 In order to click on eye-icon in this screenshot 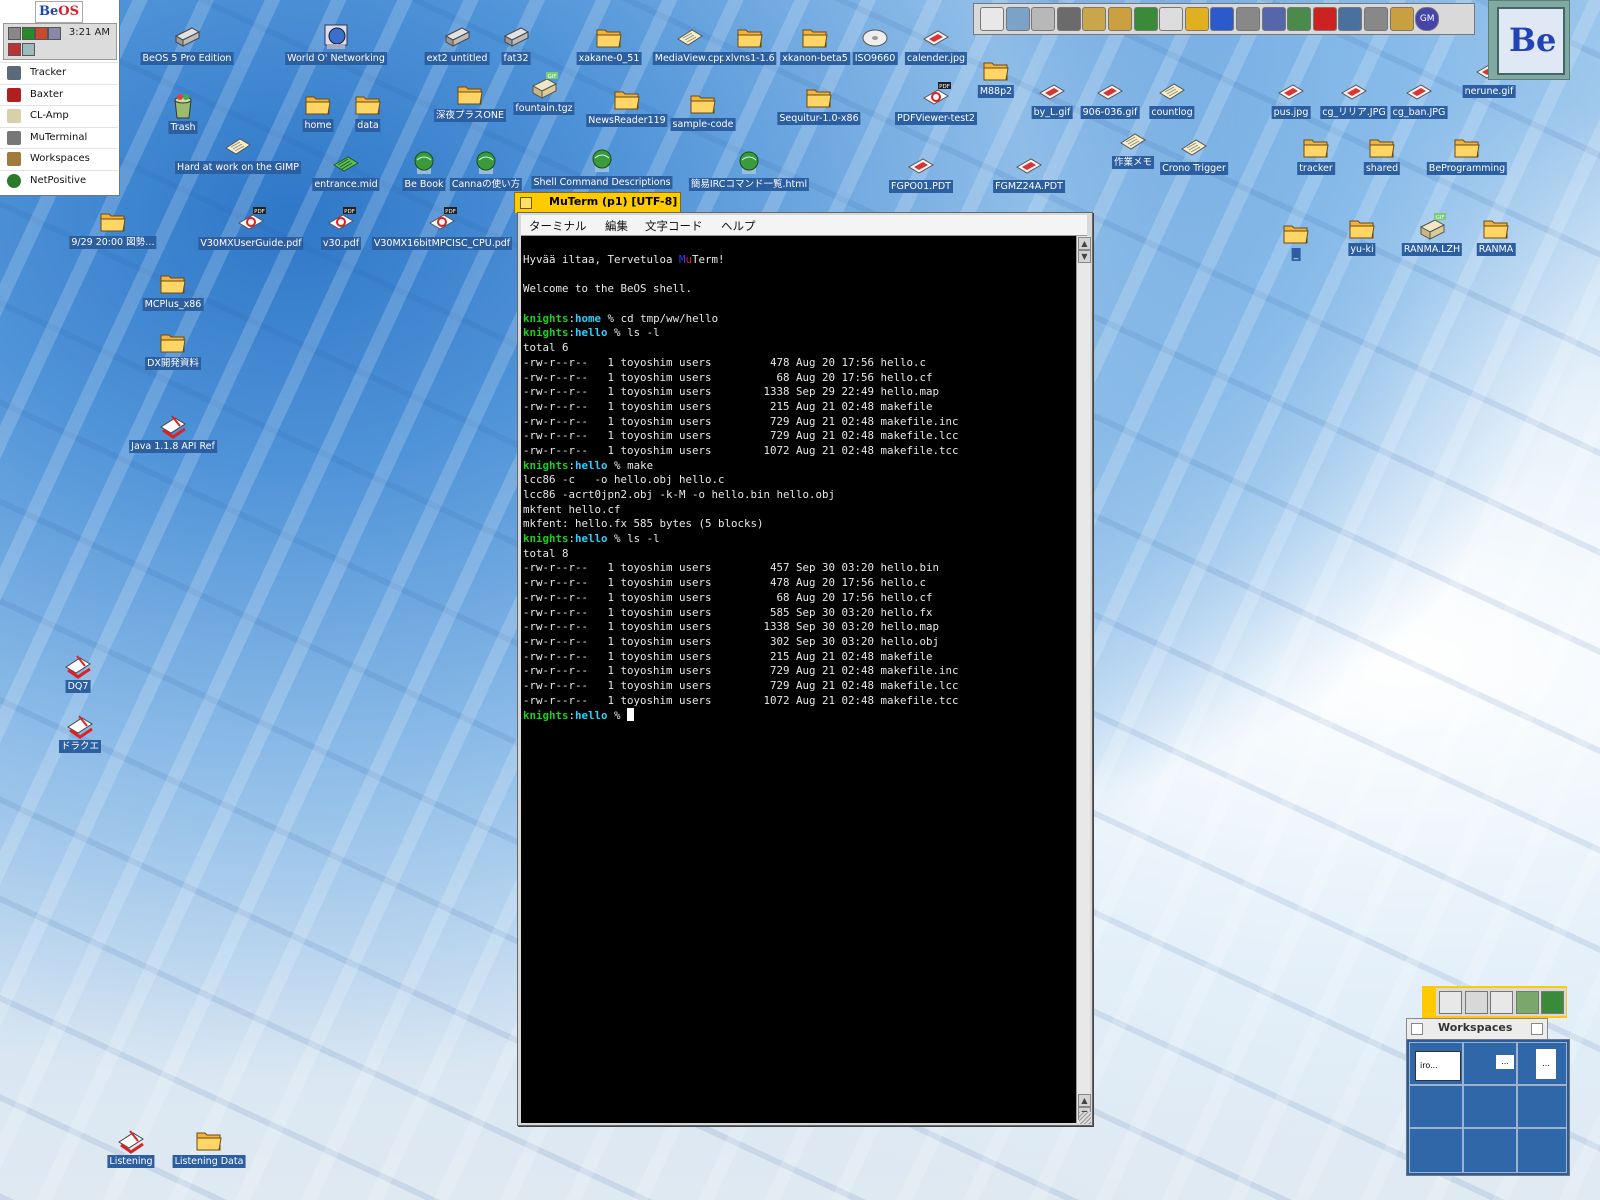, I will do `click(1196, 19)`.